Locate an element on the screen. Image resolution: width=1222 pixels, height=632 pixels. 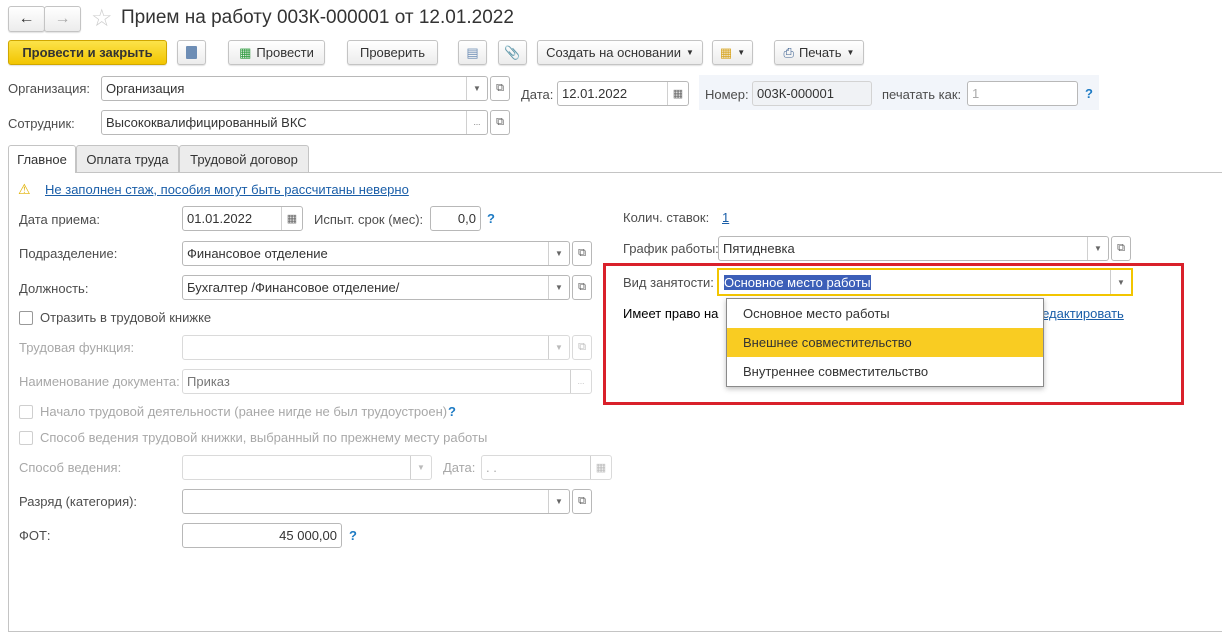
attach-button: 📎 is located at coordinates (512, 52).